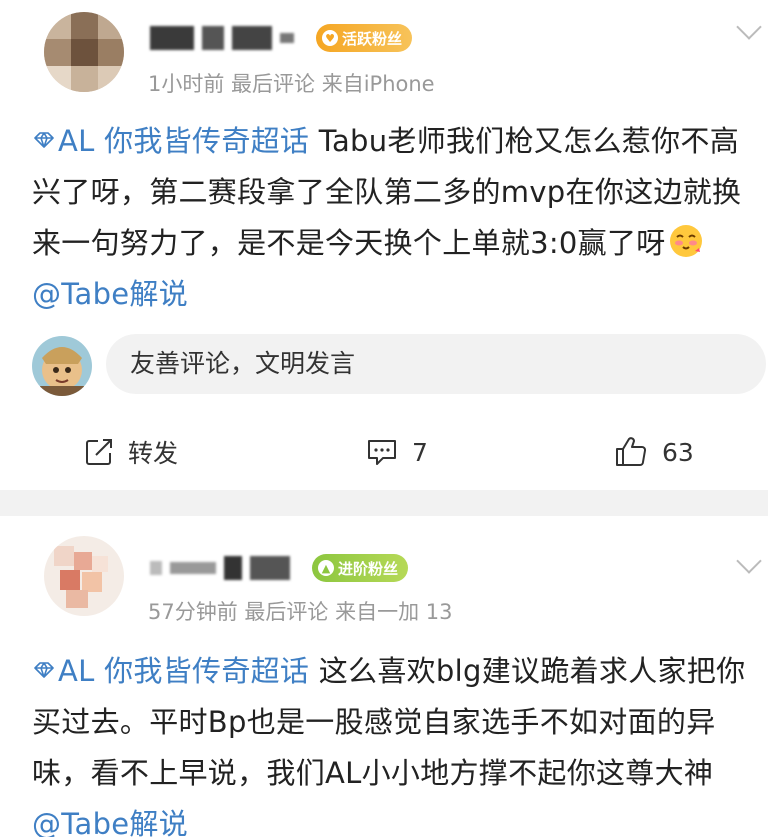 This screenshot has width=768, height=837. I want to click on comment-input: 友善评论，文明发言, so click(436, 364).